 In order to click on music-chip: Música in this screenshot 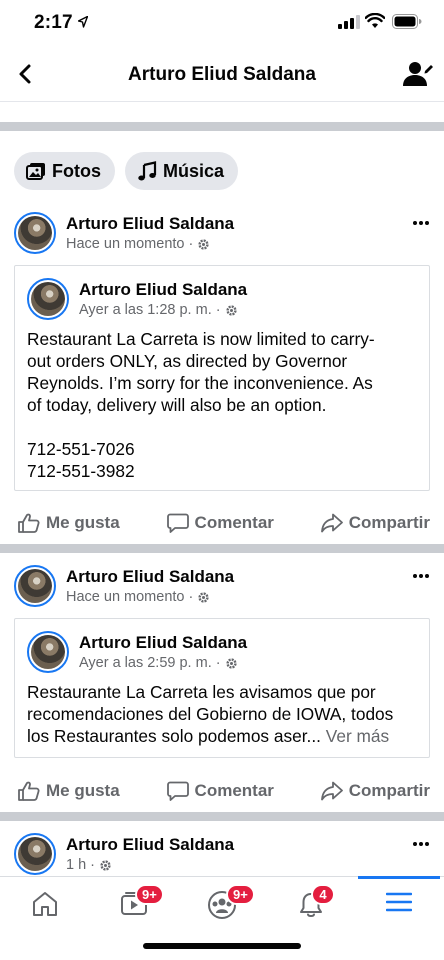, I will do `click(182, 171)`.